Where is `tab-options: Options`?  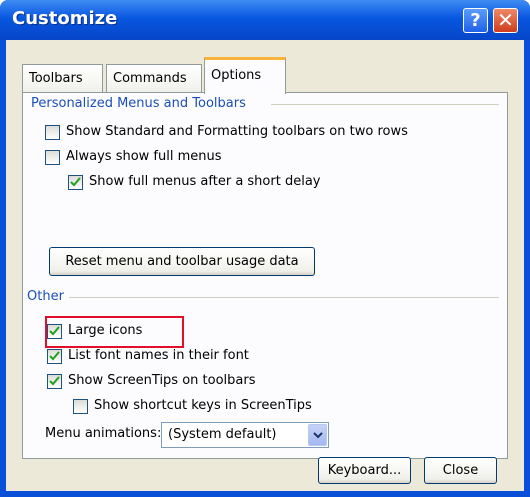
tab-options: Options is located at coordinates (245, 75).